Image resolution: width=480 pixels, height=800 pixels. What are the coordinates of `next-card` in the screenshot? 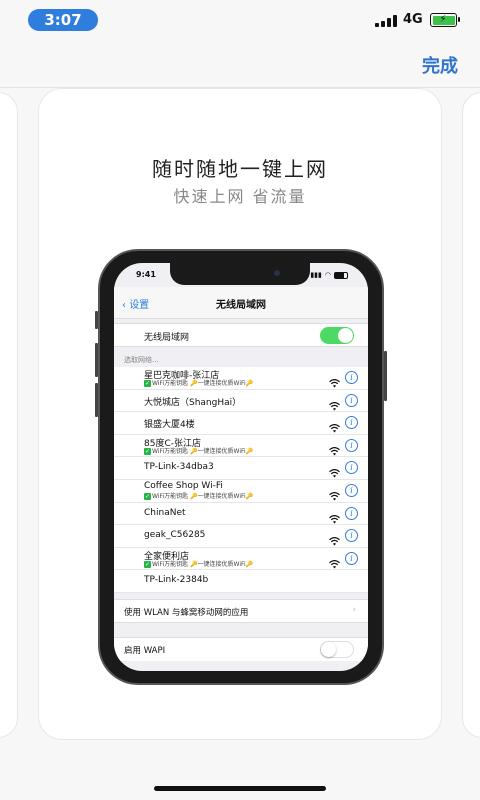 It's located at (471, 415).